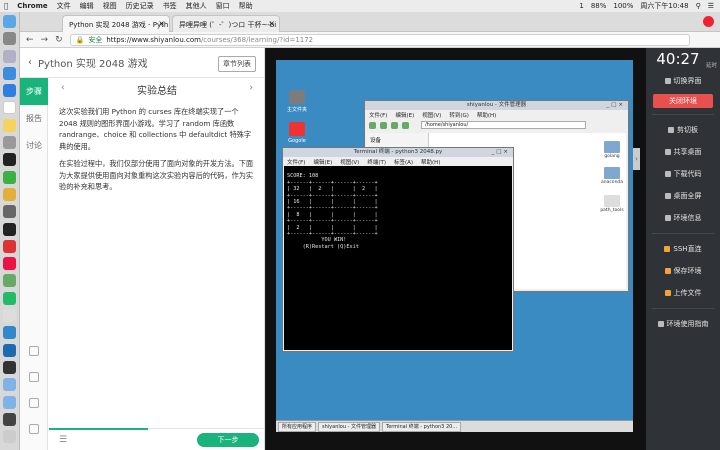 The image size is (720, 450). What do you see at coordinates (683, 174) in the screenshot?
I see `download-code-button: 下载代码` at bounding box center [683, 174].